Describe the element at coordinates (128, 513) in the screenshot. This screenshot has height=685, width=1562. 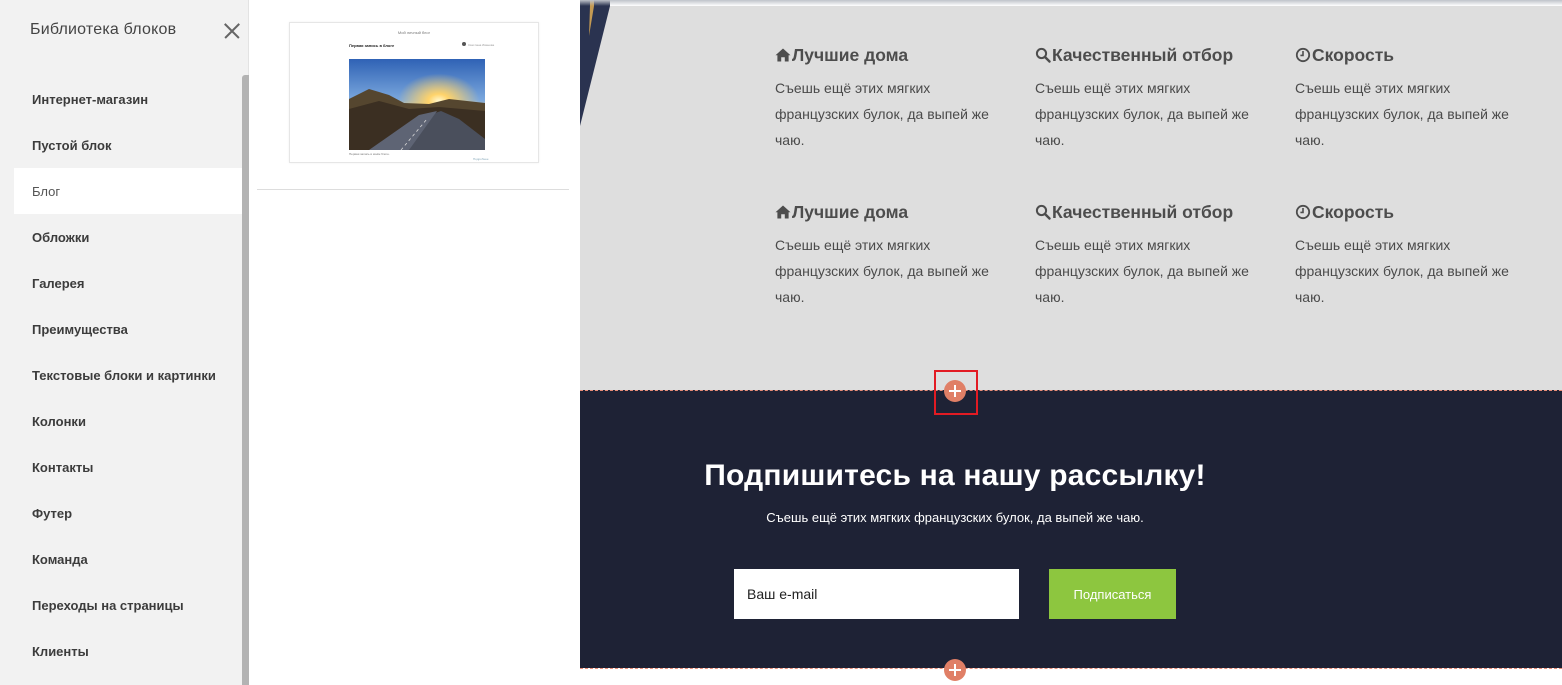
I see `category-item-footer: Футер` at that location.